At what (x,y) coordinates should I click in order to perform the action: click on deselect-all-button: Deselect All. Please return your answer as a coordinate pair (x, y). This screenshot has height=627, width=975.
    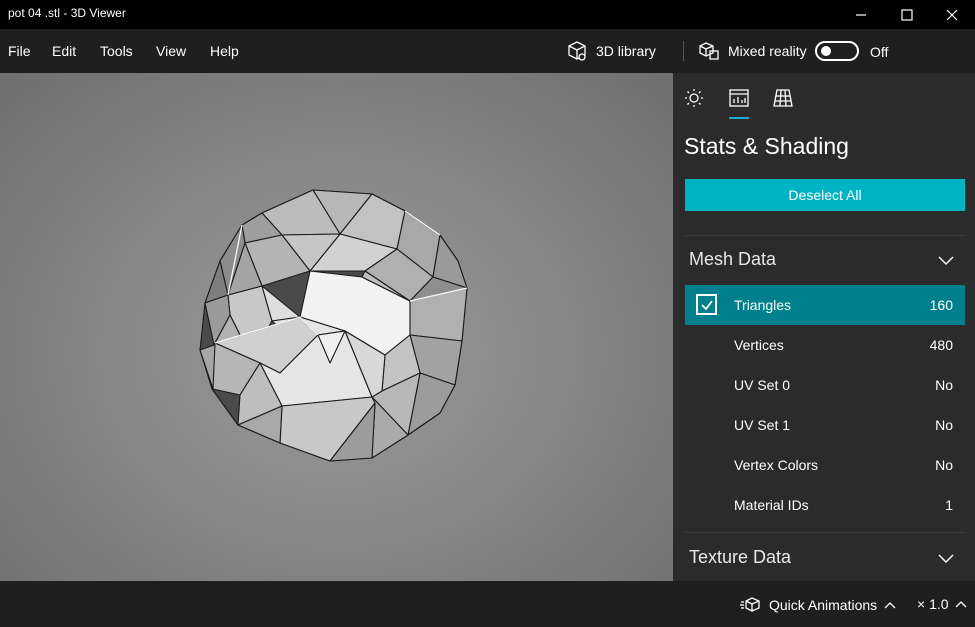
    Looking at the image, I should click on (825, 195).